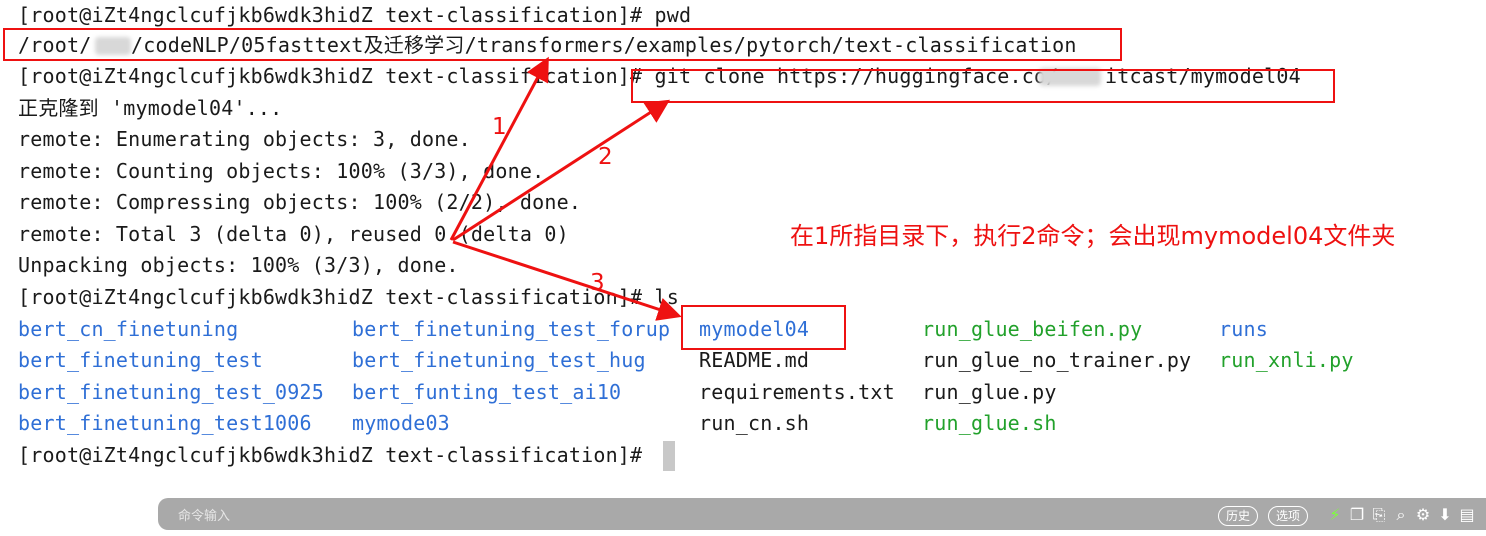  What do you see at coordinates (171, 392) in the screenshot?
I see `ls-entry: bert_finetuning_test_0925` at bounding box center [171, 392].